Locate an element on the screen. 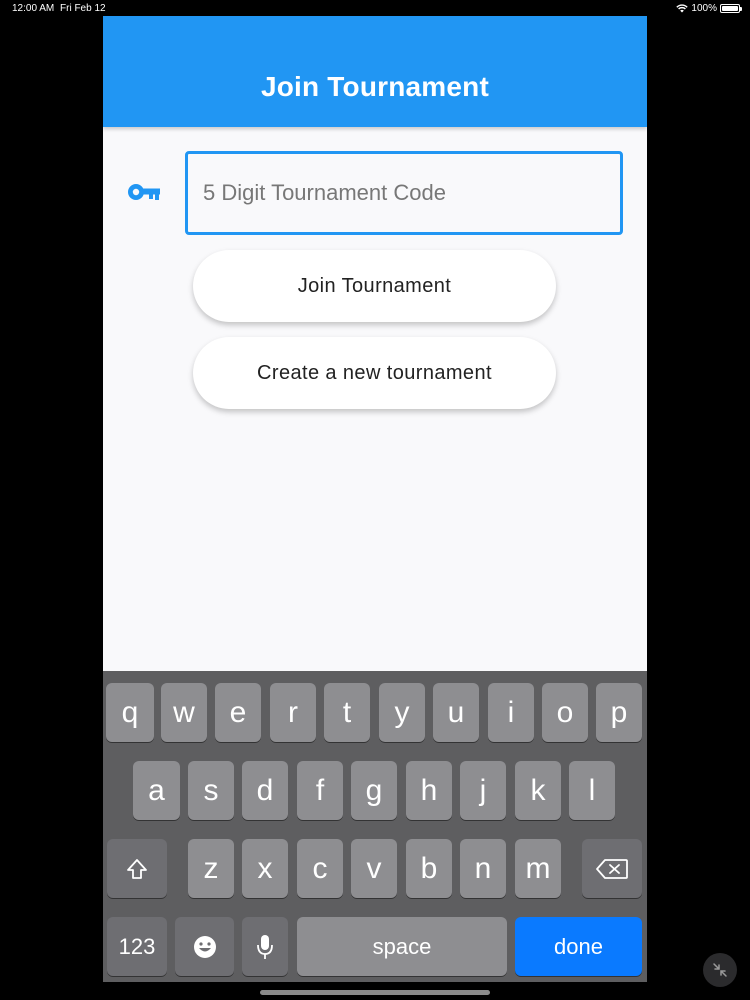  key-r: r is located at coordinates (293, 712).